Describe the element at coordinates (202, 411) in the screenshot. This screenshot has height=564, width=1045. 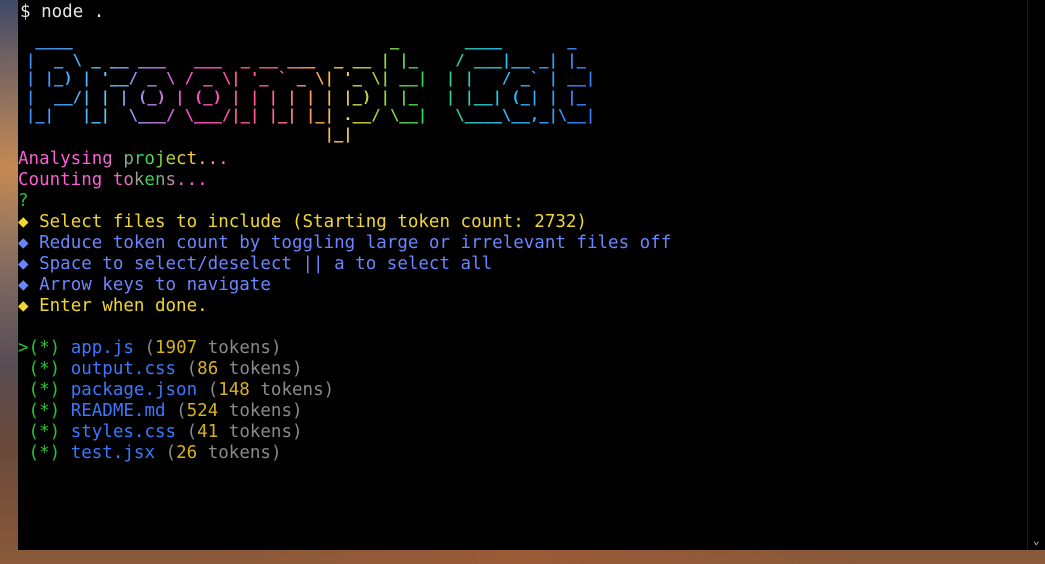
I see `token-count: 524` at that location.